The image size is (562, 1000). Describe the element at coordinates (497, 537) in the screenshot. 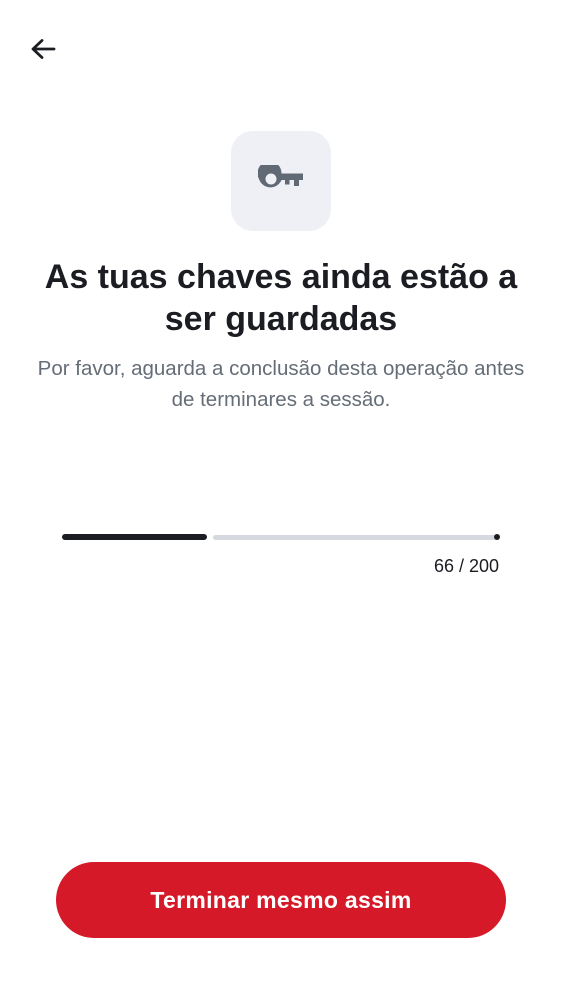

I see `progress-end-dot` at that location.